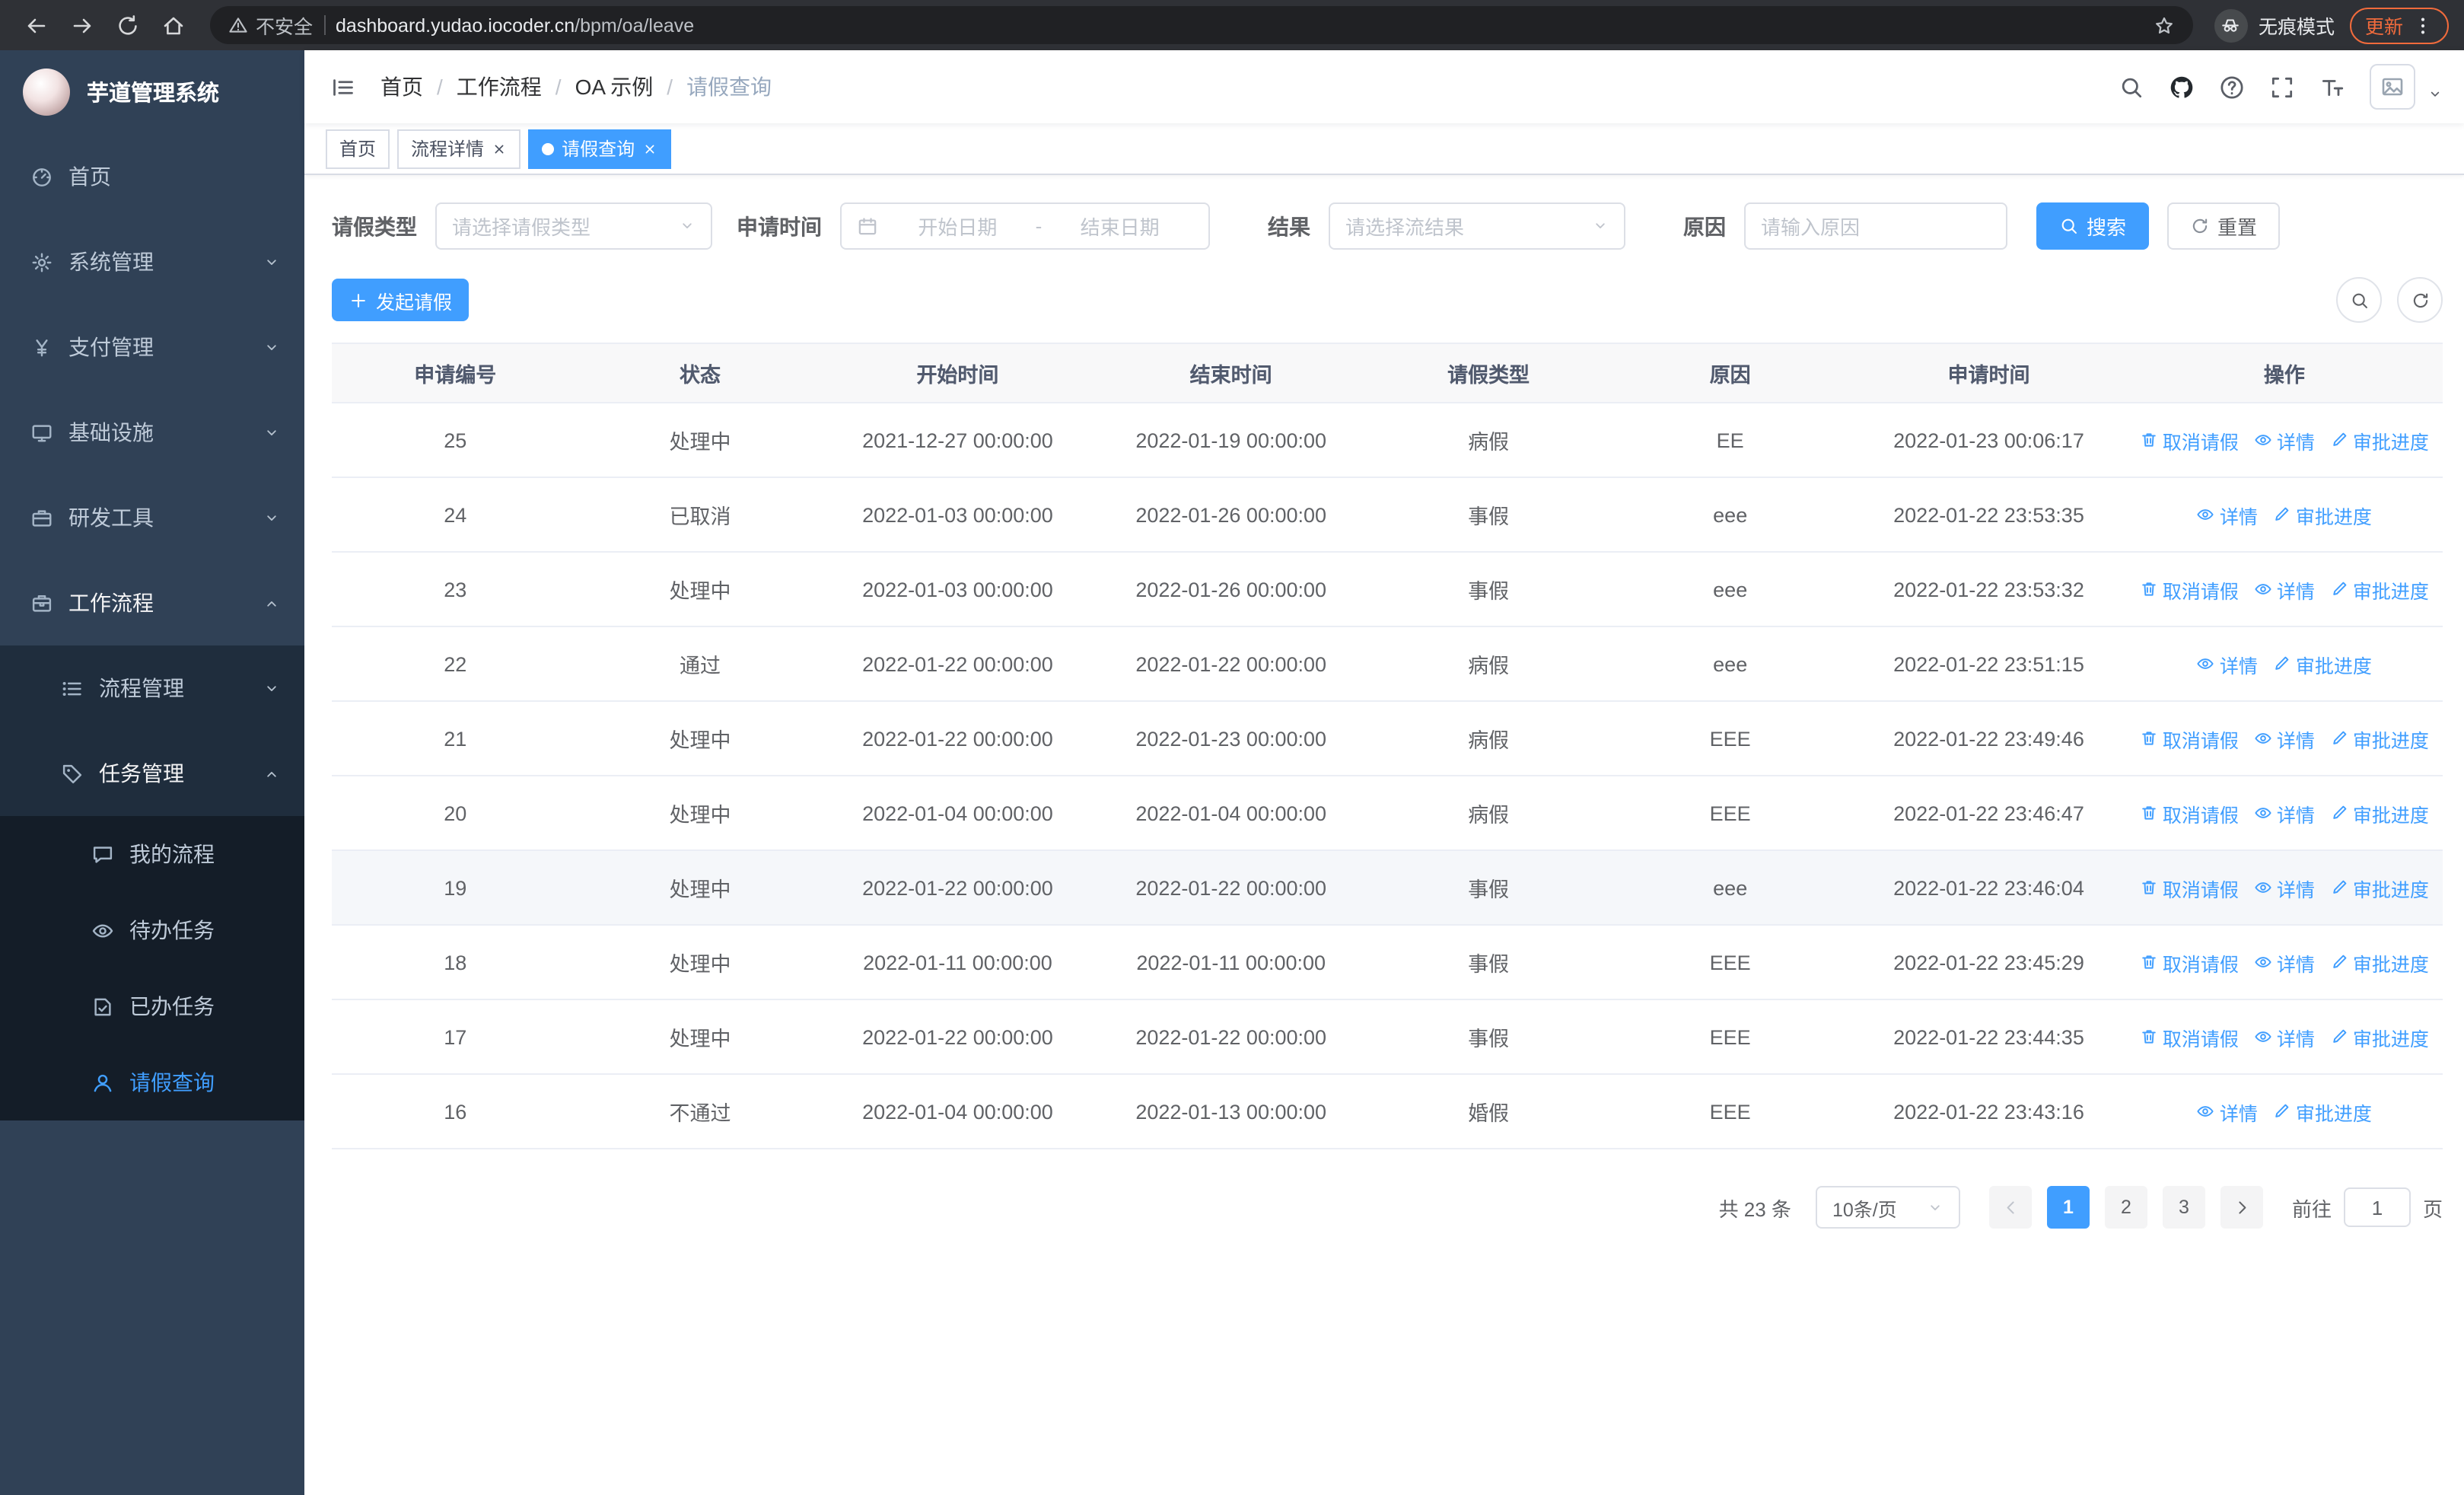  What do you see at coordinates (36, 25) in the screenshot?
I see `browser-back-icon` at bounding box center [36, 25].